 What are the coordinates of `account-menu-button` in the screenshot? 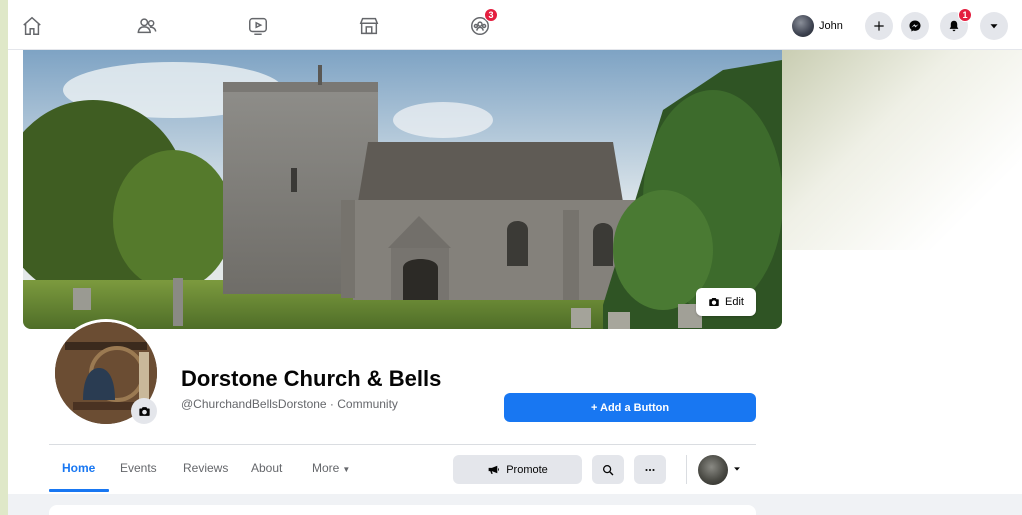 It's located at (994, 26).